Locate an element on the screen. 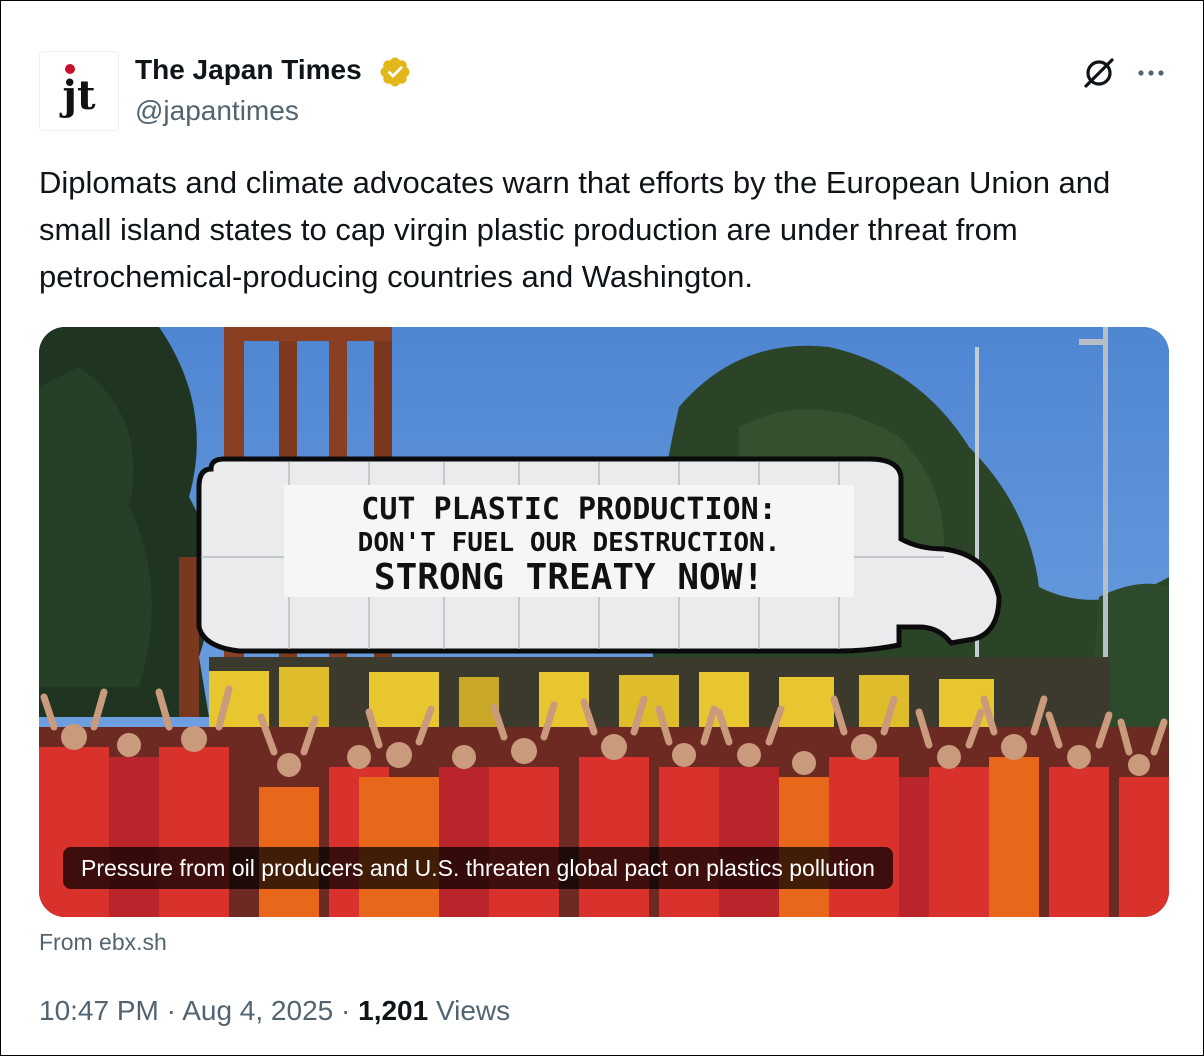 The height and width of the screenshot is (1056, 1204). author-name: The Japan Times is located at coordinates (248, 70).